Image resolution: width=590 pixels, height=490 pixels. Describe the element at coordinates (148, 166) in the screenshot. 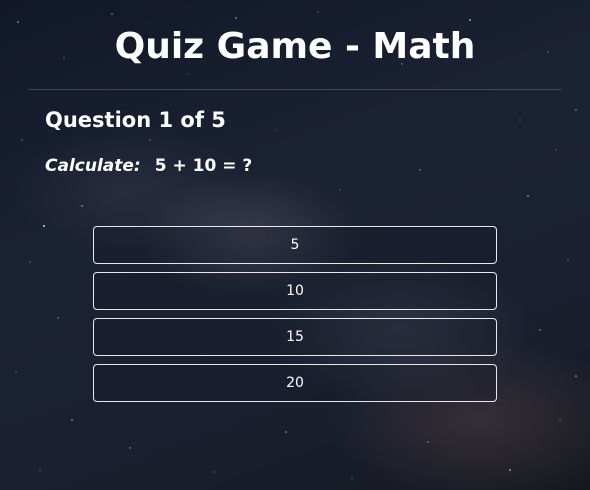

I see `question-prompt: Calculate: 5 + 10 = ?` at that location.